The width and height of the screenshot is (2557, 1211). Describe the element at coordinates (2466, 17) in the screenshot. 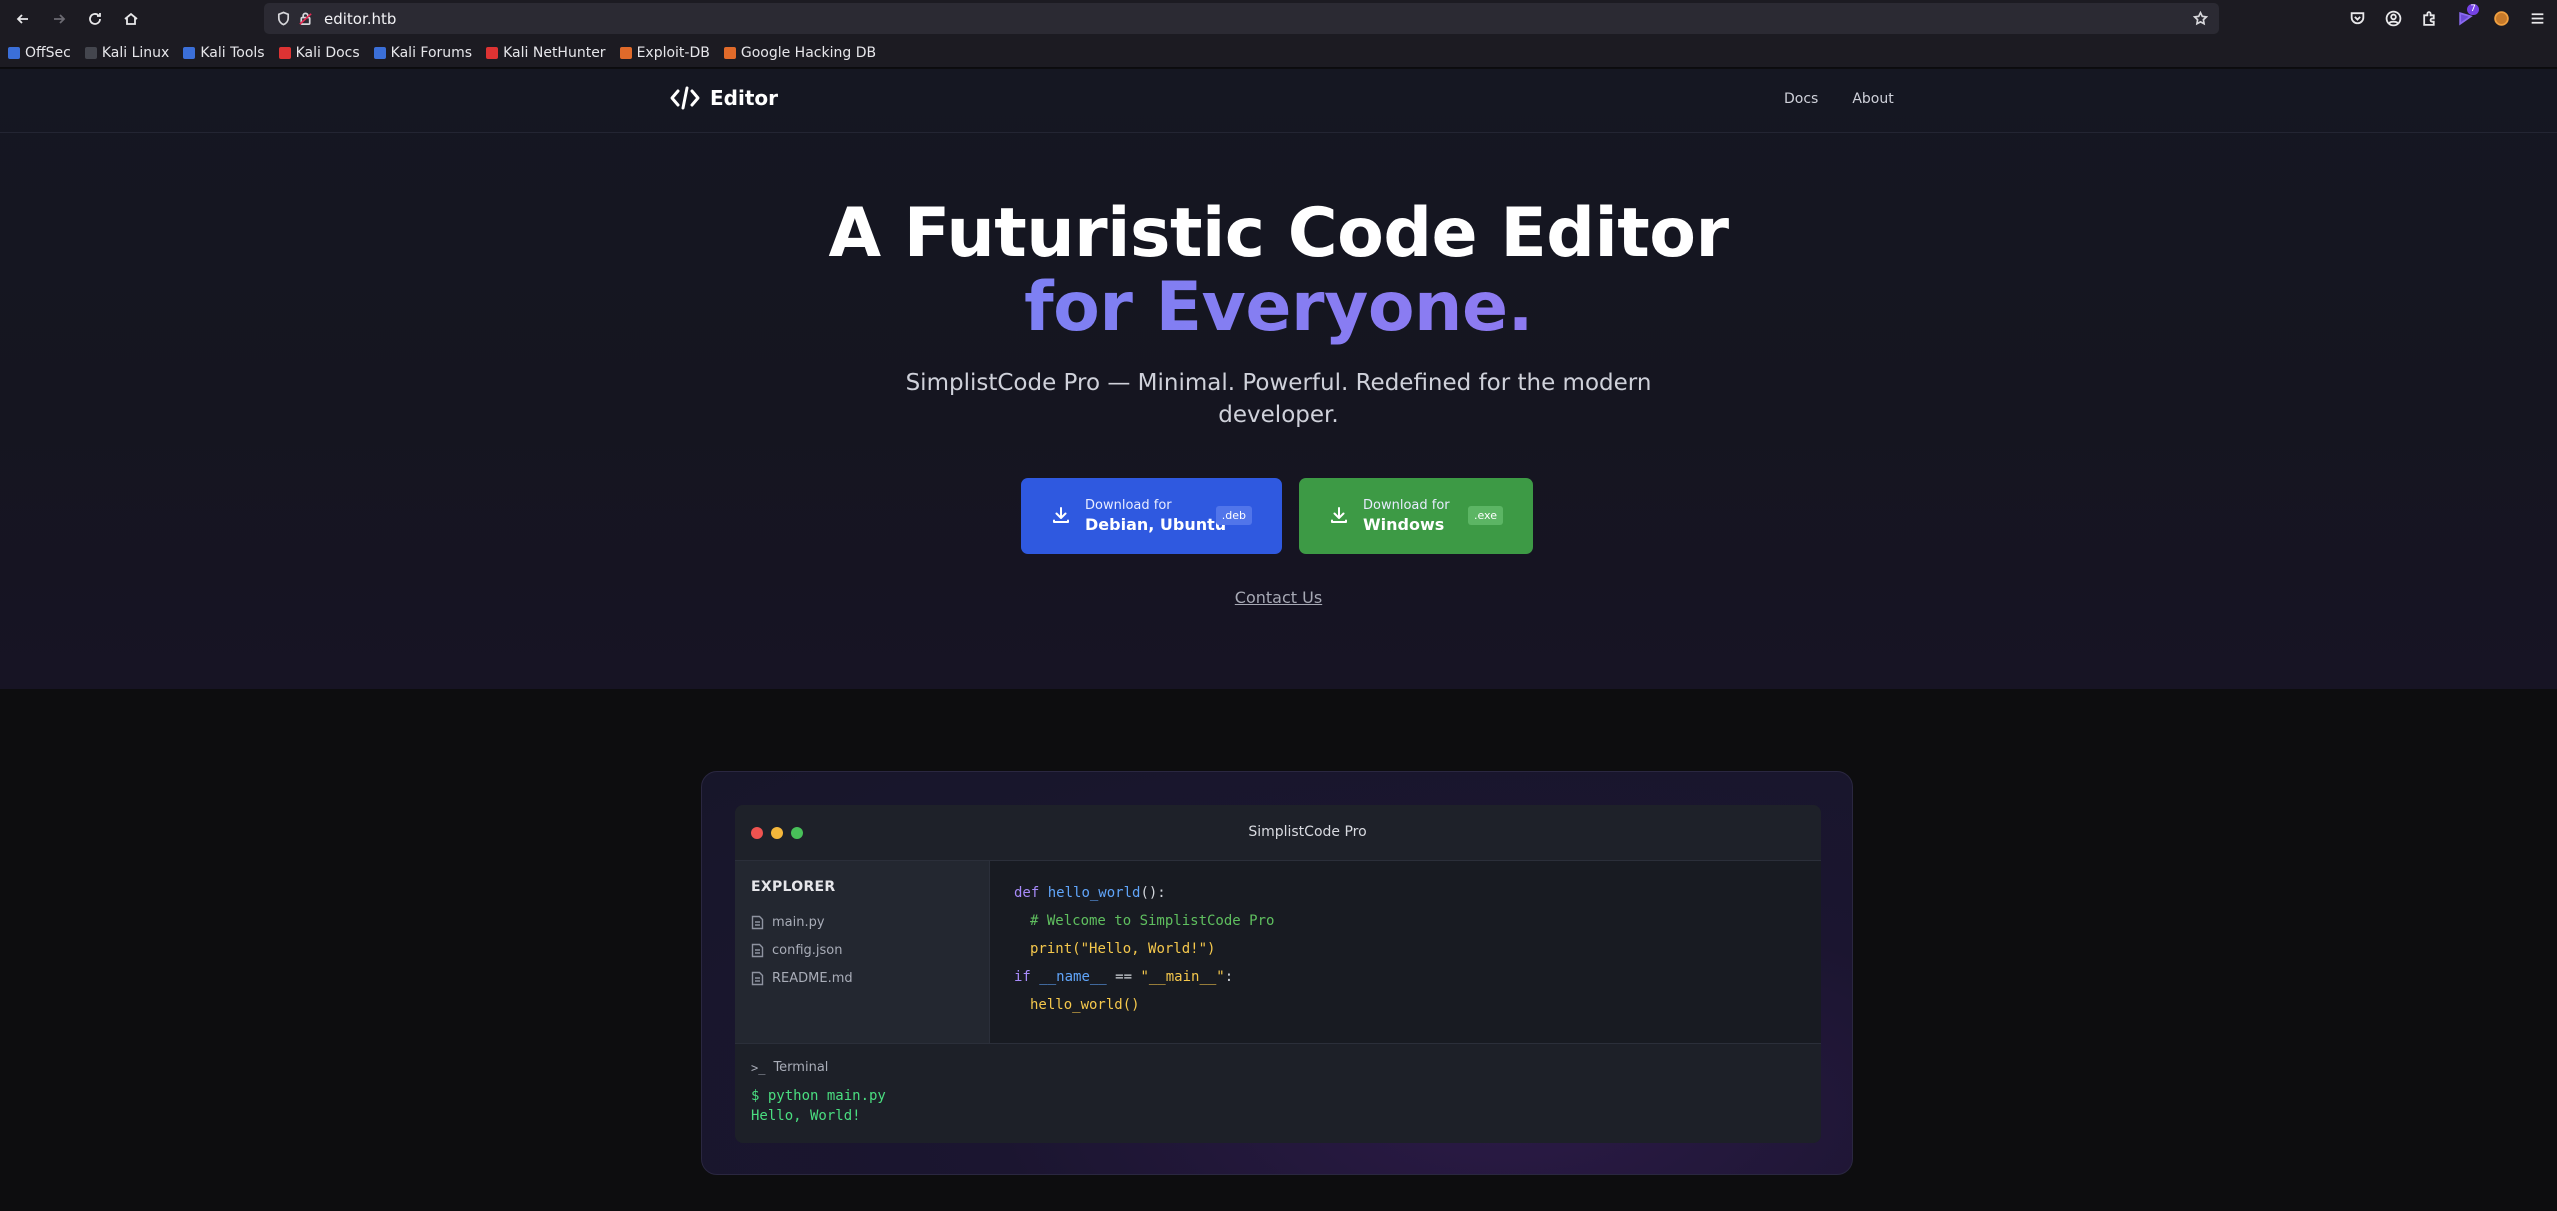

I see `extension-badge-button: 7` at that location.